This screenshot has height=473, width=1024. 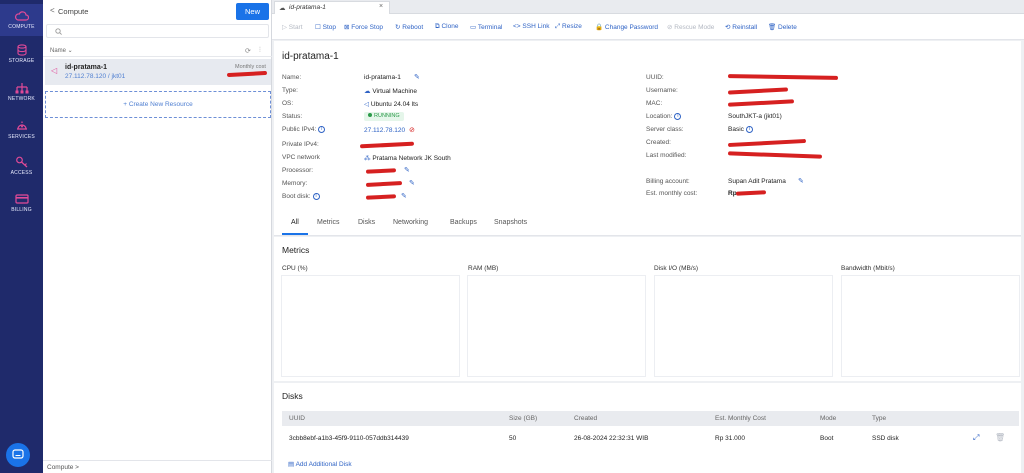 What do you see at coordinates (86, 67) in the screenshot?
I see `resource-name: id-pratama-1` at bounding box center [86, 67].